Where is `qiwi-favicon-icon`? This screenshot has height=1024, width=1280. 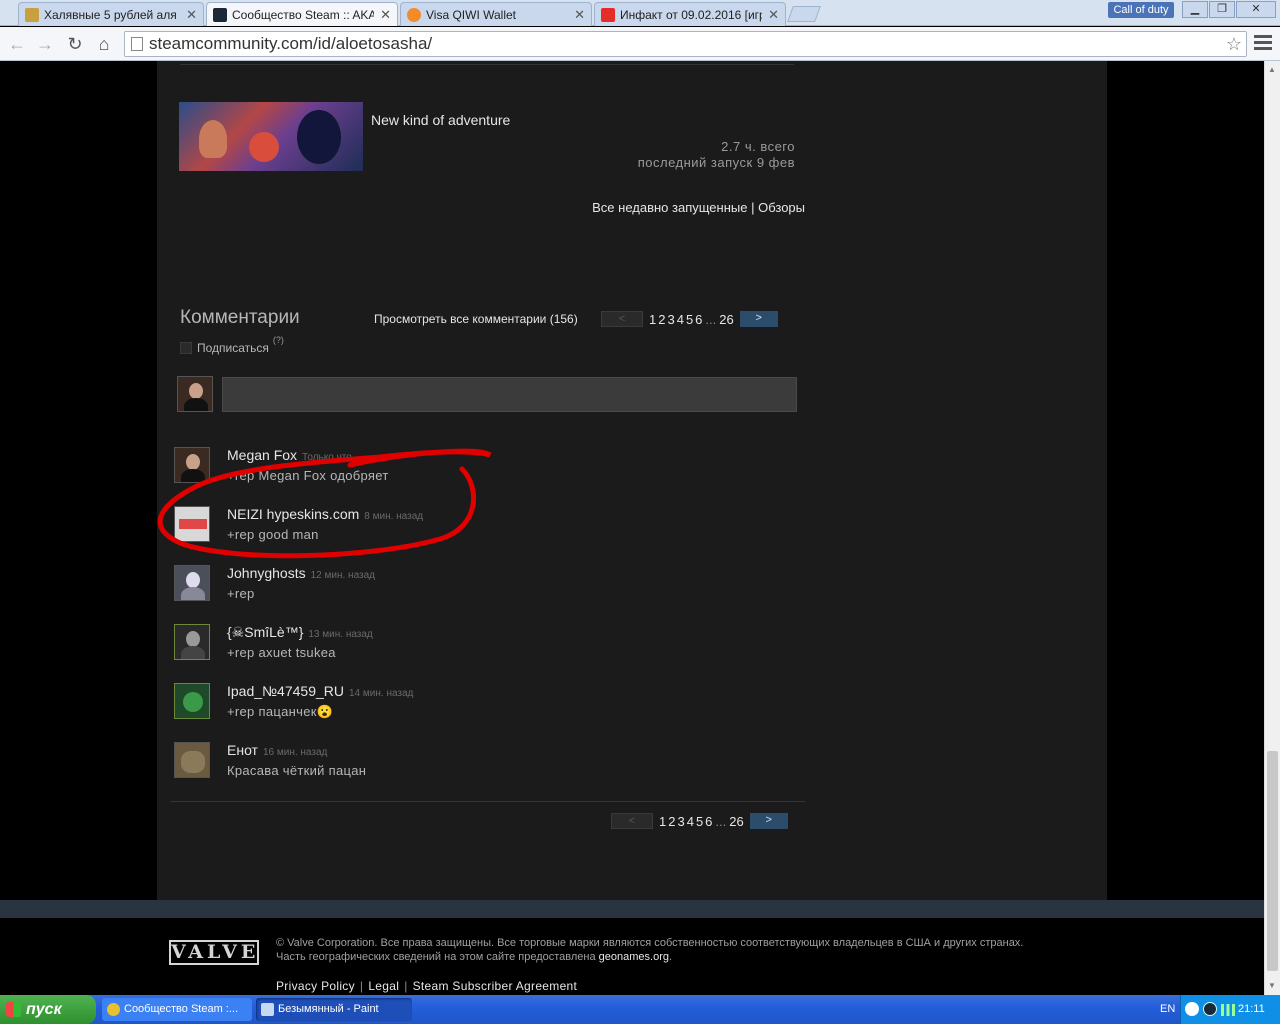 qiwi-favicon-icon is located at coordinates (414, 14).